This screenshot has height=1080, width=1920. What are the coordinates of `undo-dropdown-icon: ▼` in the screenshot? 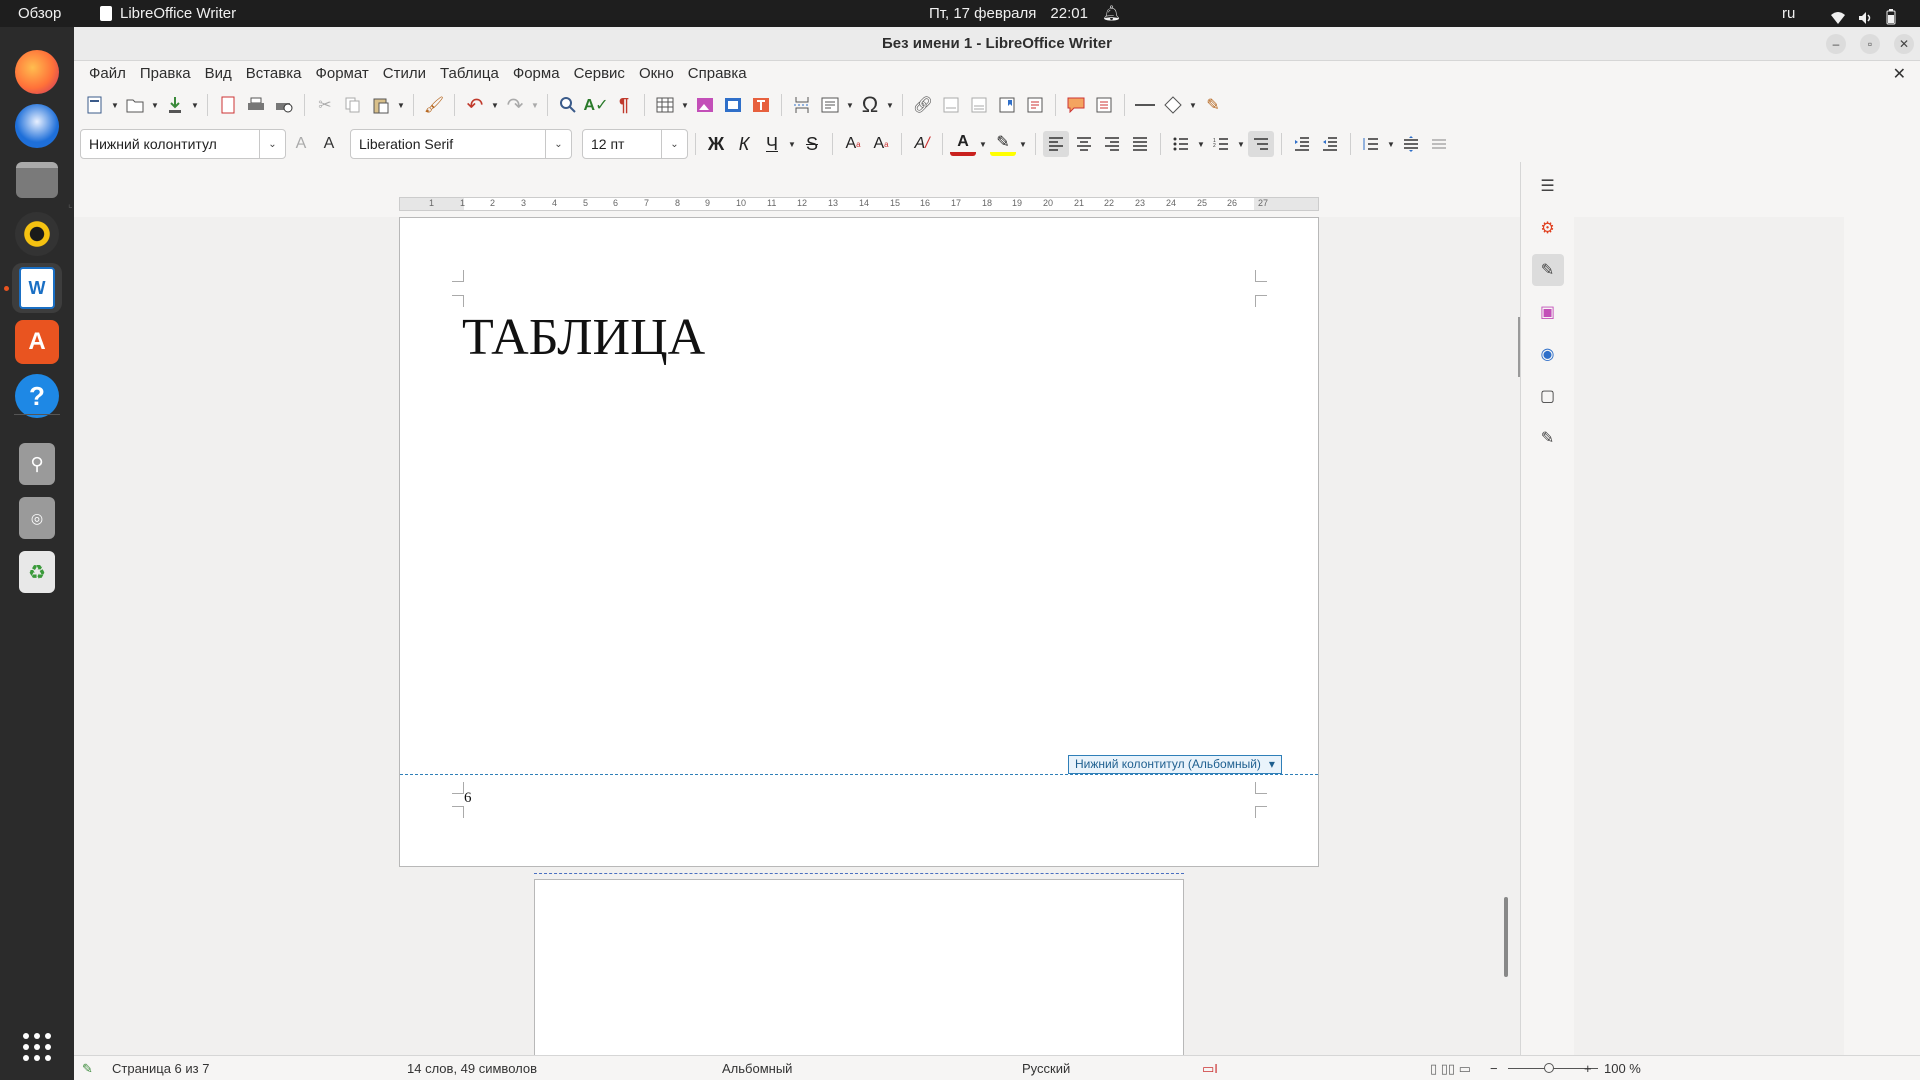 It's located at (495, 105).